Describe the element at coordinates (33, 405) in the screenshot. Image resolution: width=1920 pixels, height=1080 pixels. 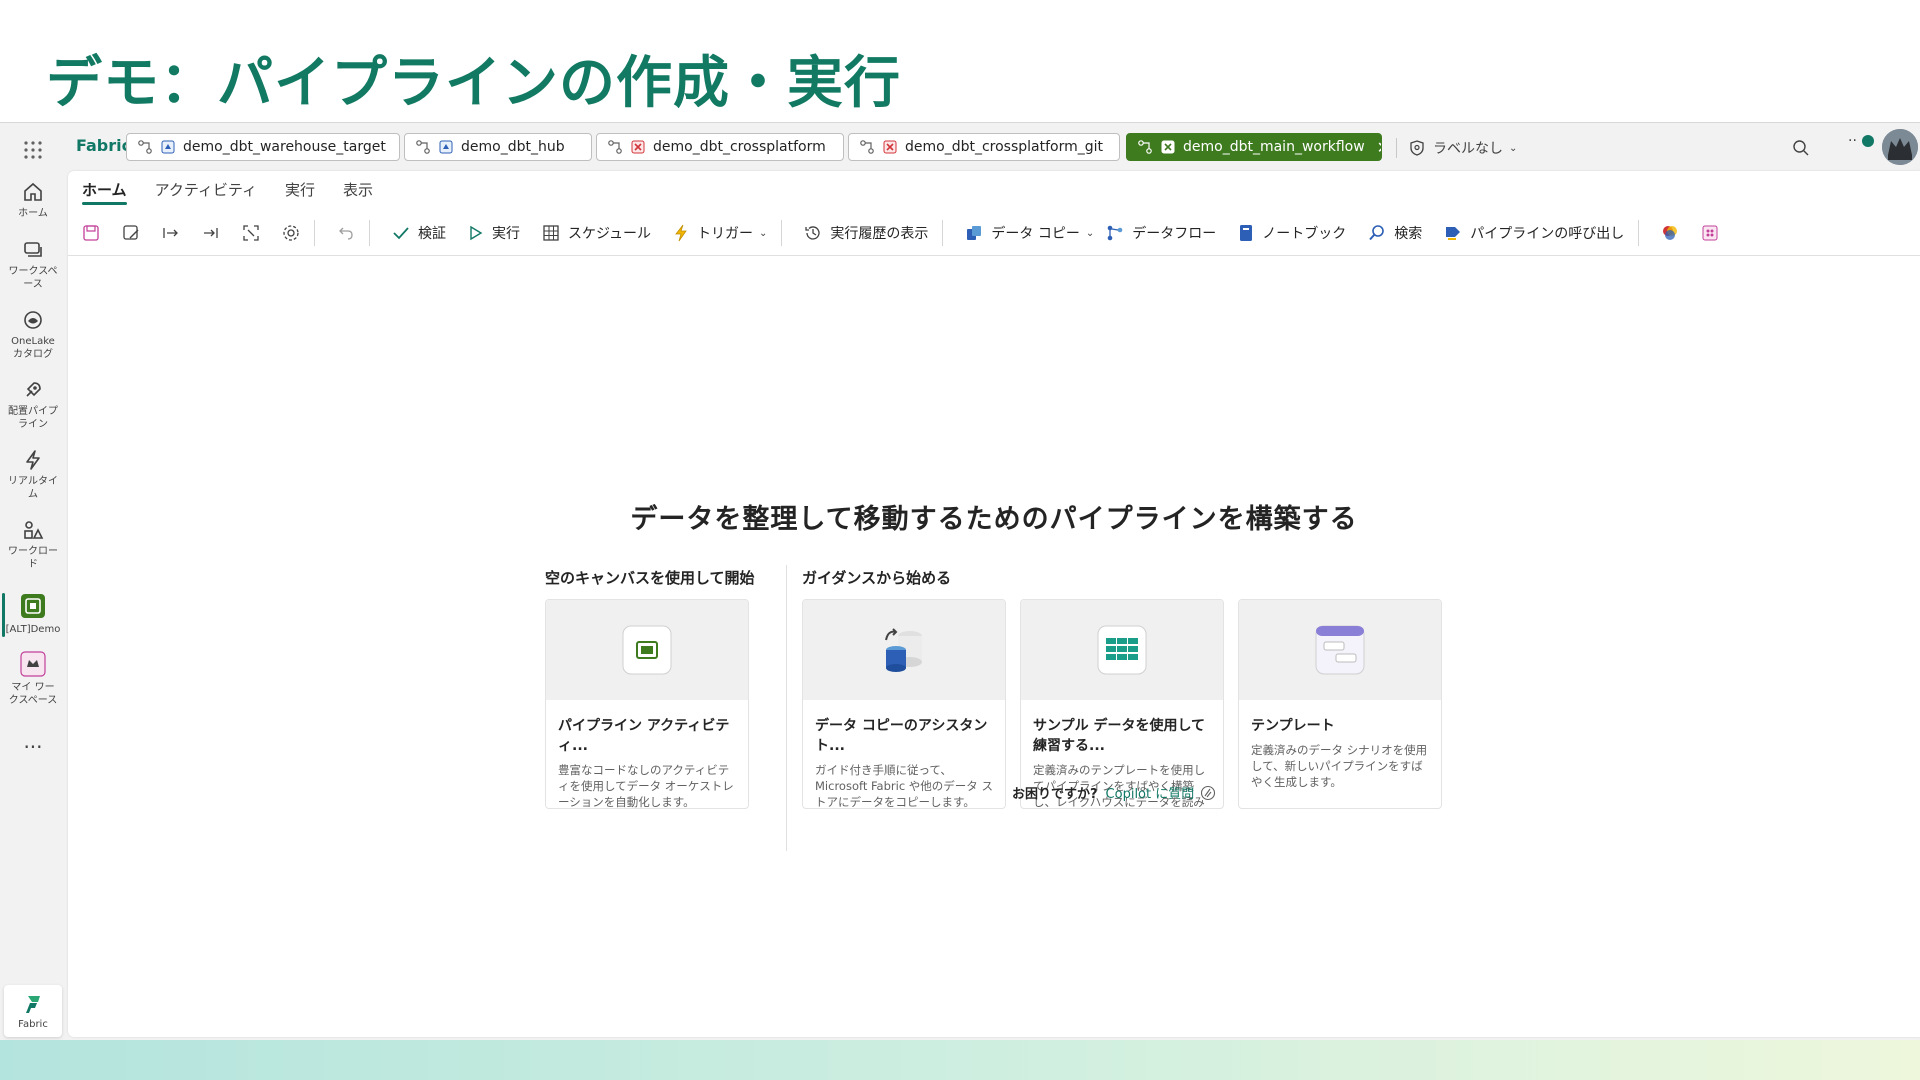
I see `rail-item-deployment: 配置パイプライン` at that location.